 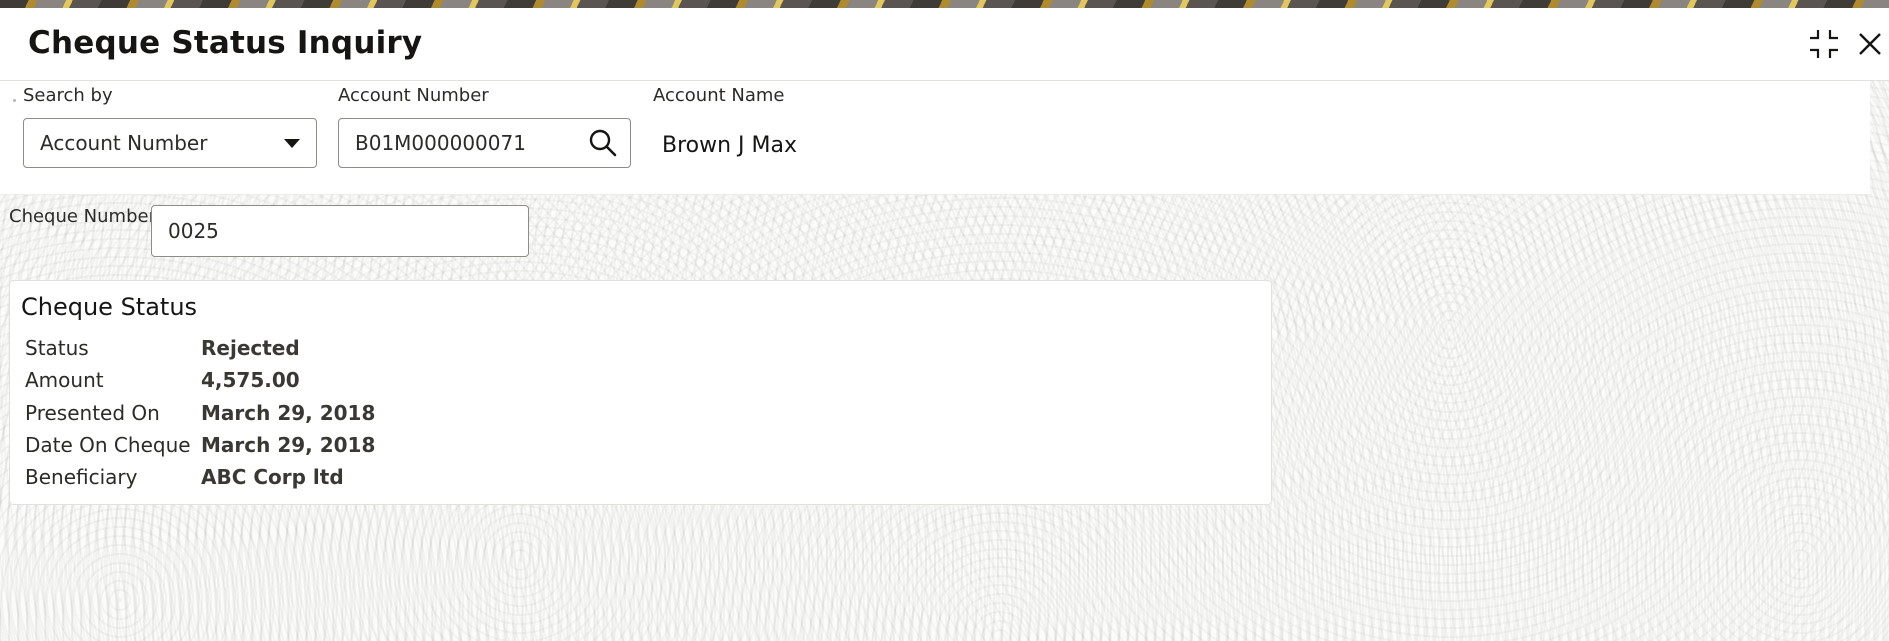 I want to click on page-header: Cheque Status Inquiry, so click(x=944, y=44).